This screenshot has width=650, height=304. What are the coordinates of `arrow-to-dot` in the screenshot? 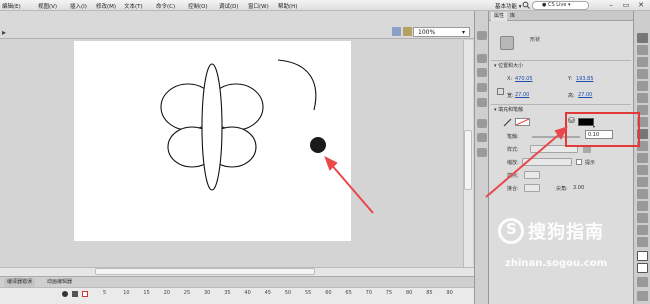 It's located at (351, 188).